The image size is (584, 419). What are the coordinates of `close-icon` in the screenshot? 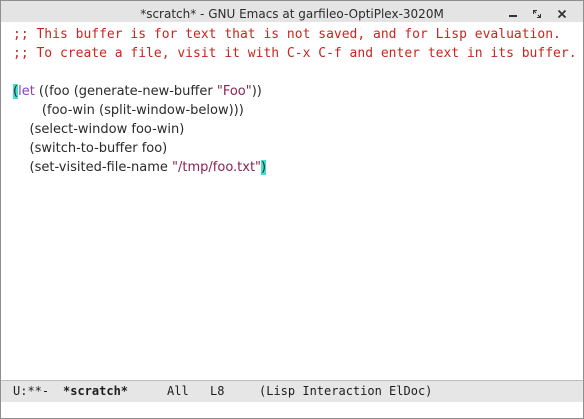 It's located at (562, 14).